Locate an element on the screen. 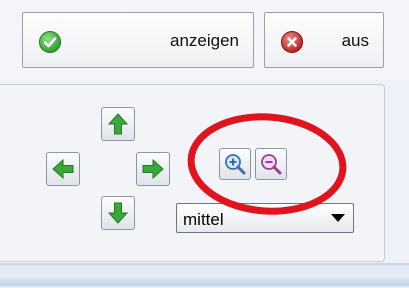 The width and height of the screenshot is (409, 288). show-button-label: anzeigen is located at coordinates (204, 40).